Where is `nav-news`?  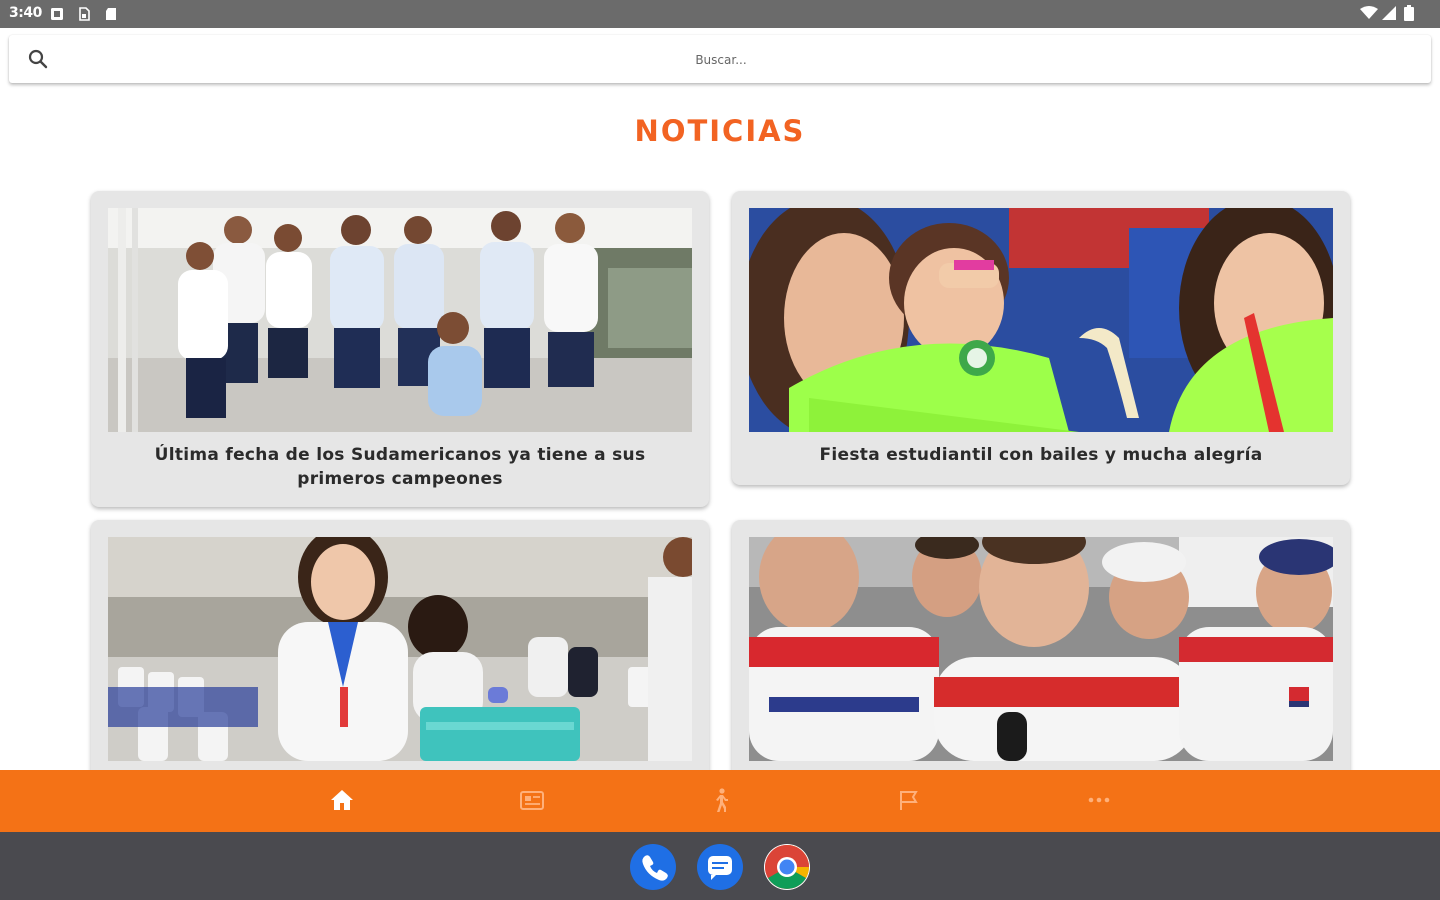
nav-news is located at coordinates (531, 801).